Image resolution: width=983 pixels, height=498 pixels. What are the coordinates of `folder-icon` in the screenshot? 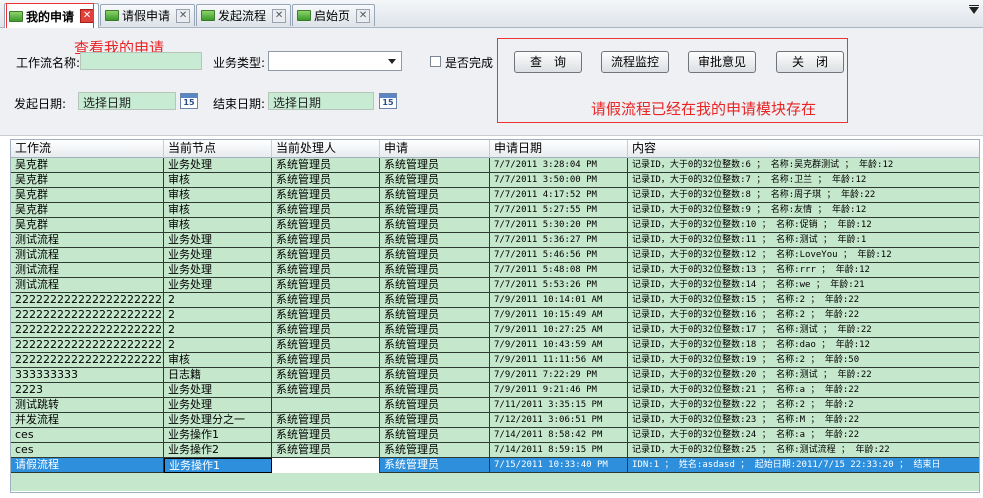 It's located at (208, 15).